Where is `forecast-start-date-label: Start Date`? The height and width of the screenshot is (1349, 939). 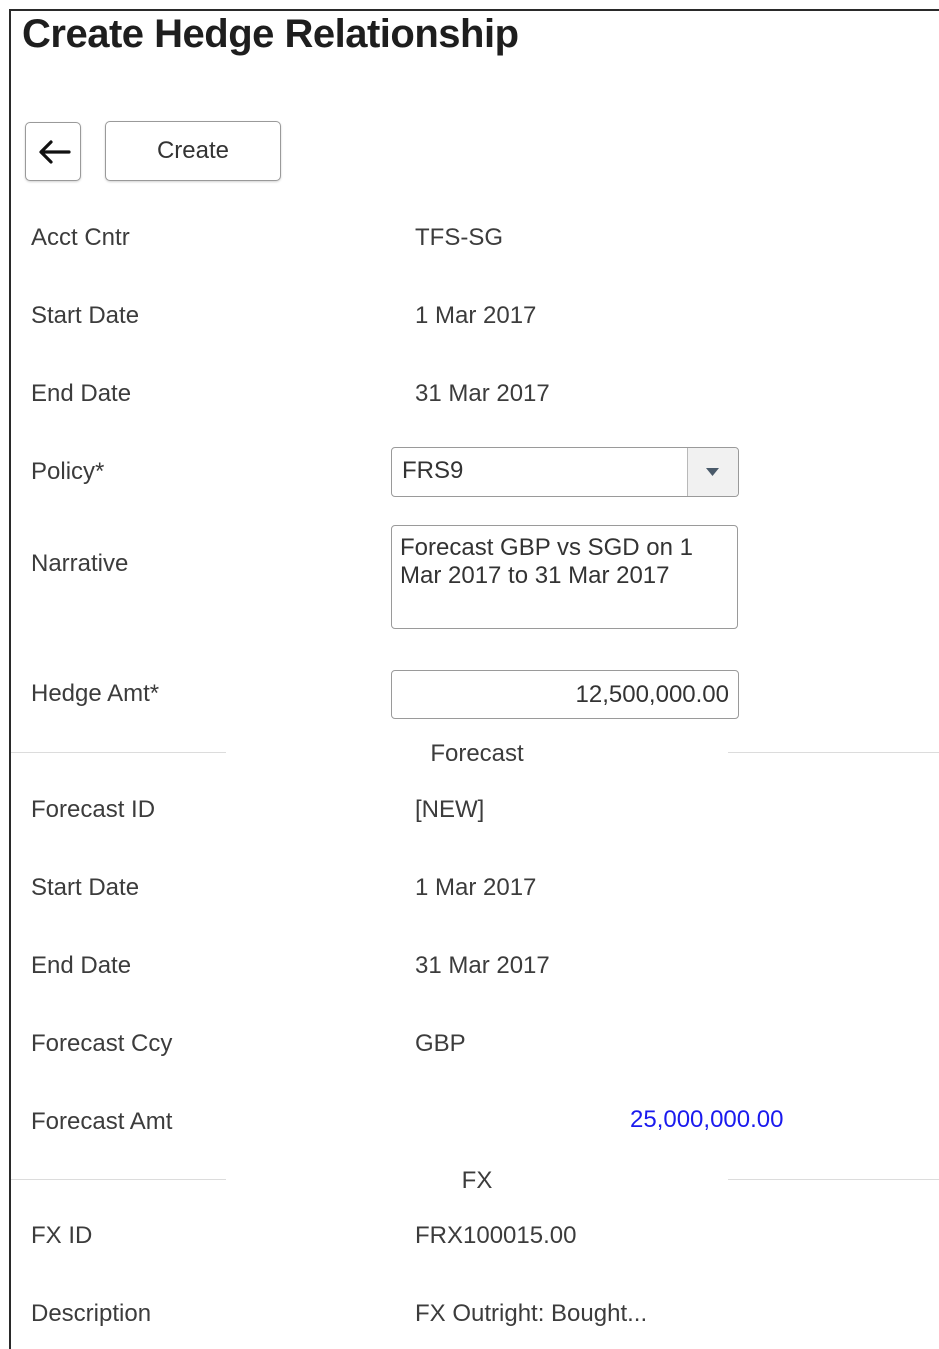
forecast-start-date-label: Start Date is located at coordinates (85, 887).